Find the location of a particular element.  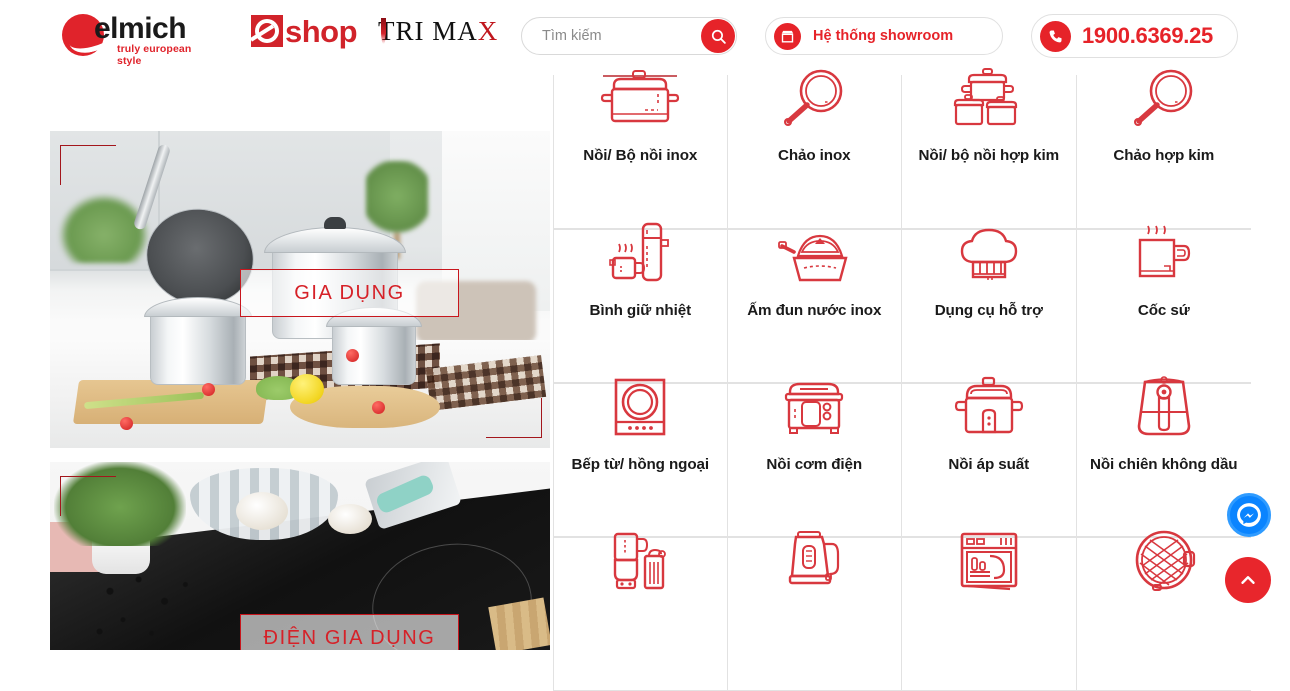

category-item-noi-chien-khong-dau: Nồi chiên không dầu is located at coordinates (1163, 456).